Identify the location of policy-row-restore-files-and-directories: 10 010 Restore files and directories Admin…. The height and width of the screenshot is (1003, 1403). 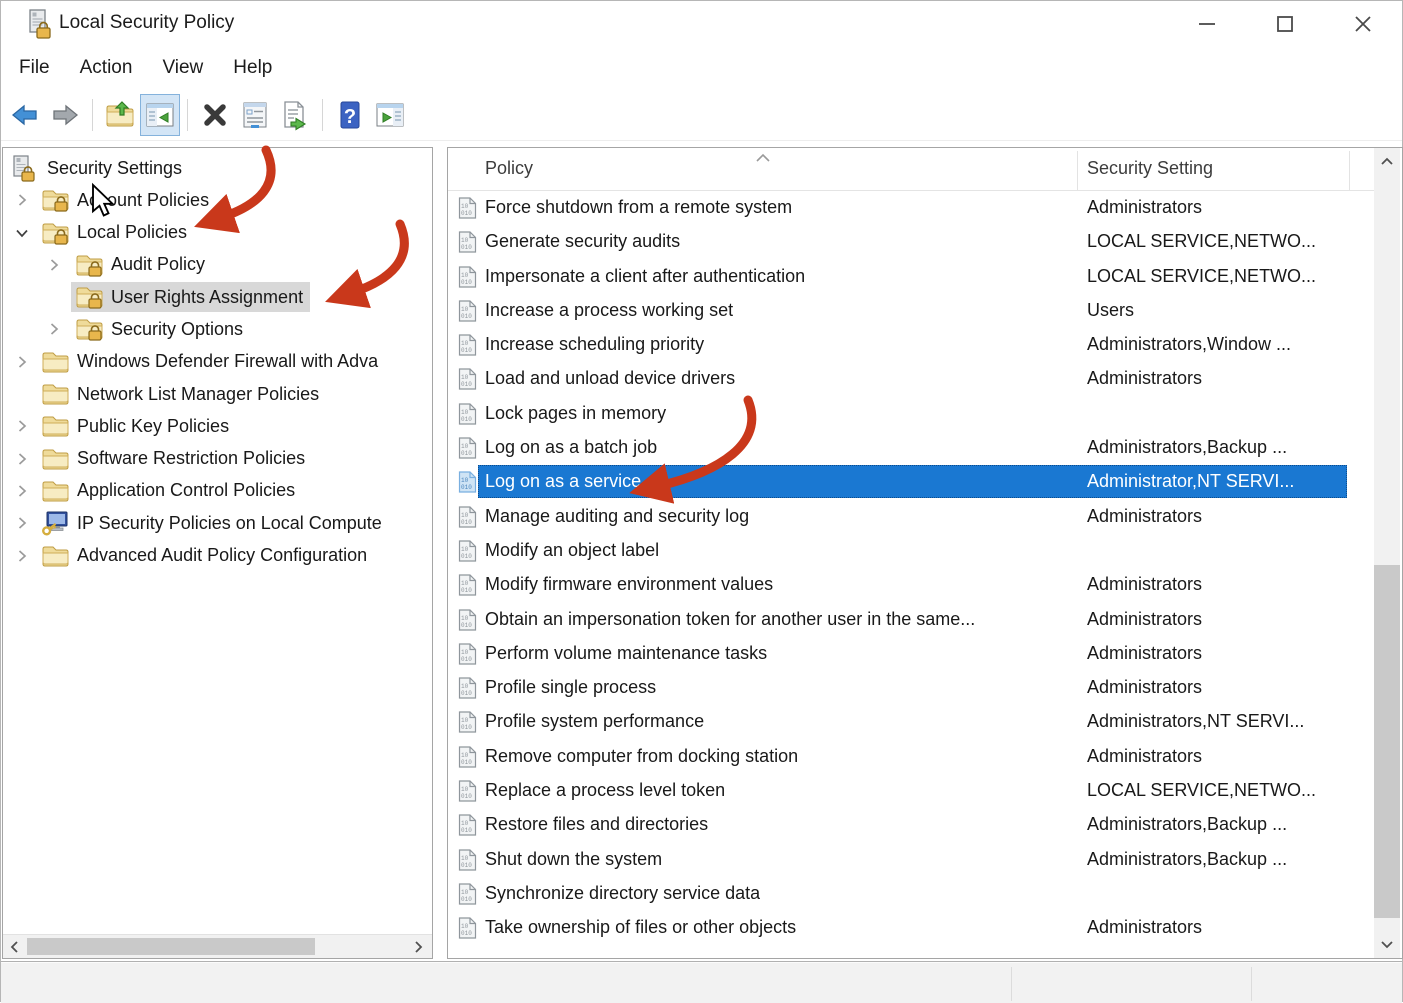
(911, 824).